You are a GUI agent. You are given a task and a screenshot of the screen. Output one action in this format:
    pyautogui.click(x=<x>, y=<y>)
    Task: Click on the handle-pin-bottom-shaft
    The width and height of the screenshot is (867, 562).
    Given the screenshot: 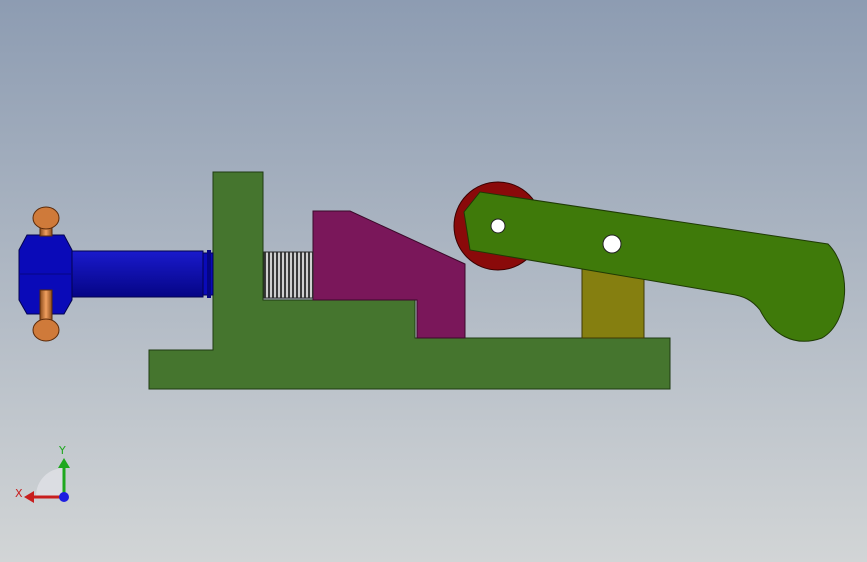 What is the action you would take?
    pyautogui.click(x=46, y=305)
    